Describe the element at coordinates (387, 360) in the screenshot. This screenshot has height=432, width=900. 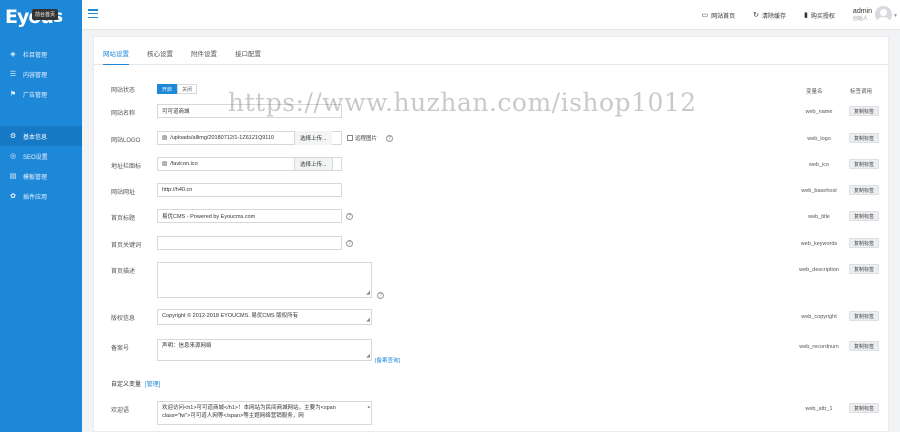
I see `record-query-link: [备案查询]` at that location.